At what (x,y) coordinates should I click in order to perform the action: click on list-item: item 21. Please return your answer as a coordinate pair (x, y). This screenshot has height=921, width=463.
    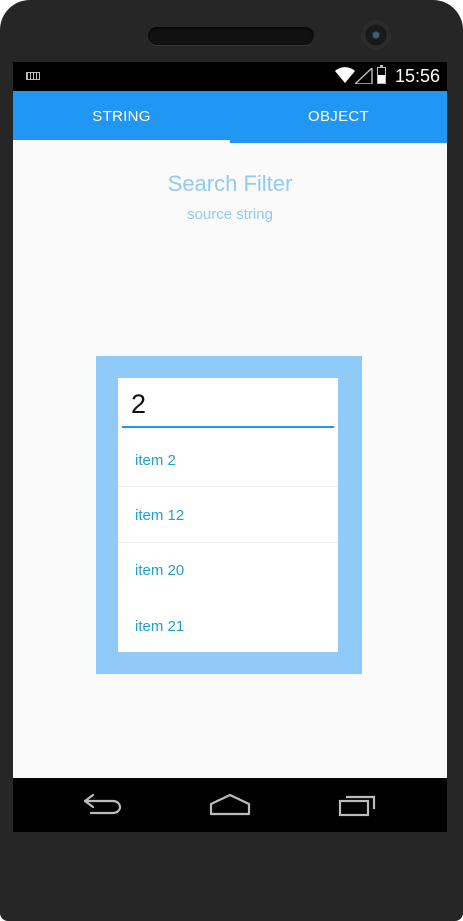
    Looking at the image, I should click on (228, 626).